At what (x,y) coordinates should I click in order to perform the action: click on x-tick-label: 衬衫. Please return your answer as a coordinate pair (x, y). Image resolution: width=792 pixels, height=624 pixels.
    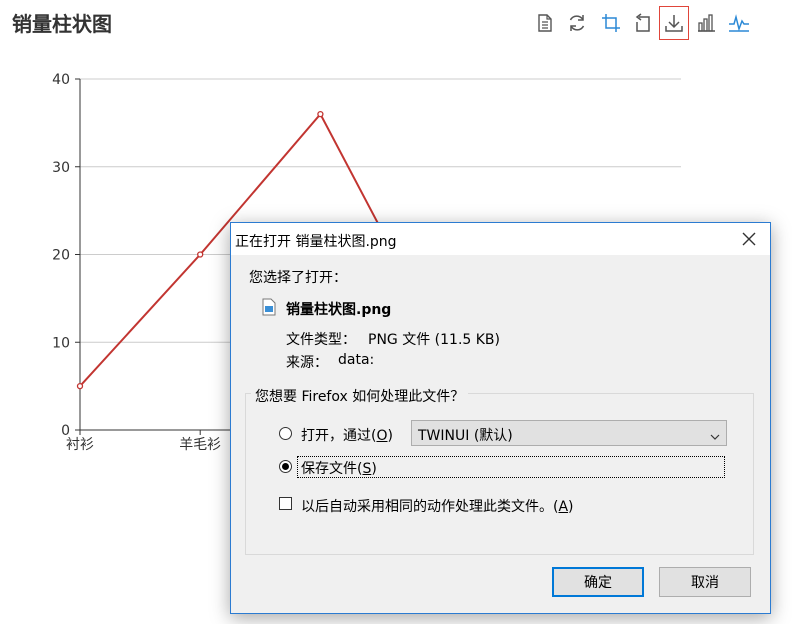
    Looking at the image, I should click on (80, 445).